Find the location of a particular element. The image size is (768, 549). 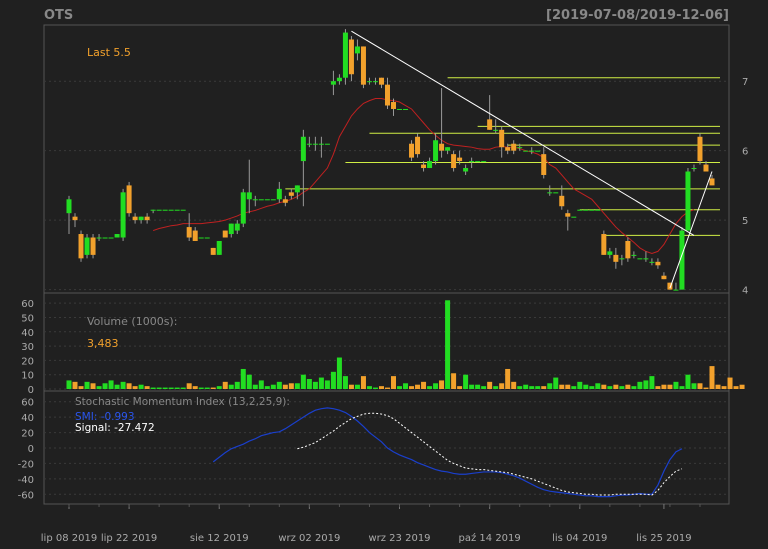

price-tick-label: 7 is located at coordinates (745, 82).